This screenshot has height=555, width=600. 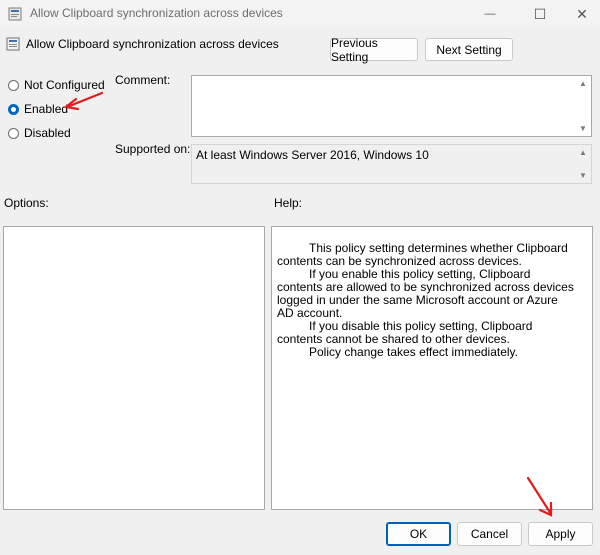 What do you see at coordinates (489, 534) in the screenshot?
I see `cancel-button: Cancel` at bounding box center [489, 534].